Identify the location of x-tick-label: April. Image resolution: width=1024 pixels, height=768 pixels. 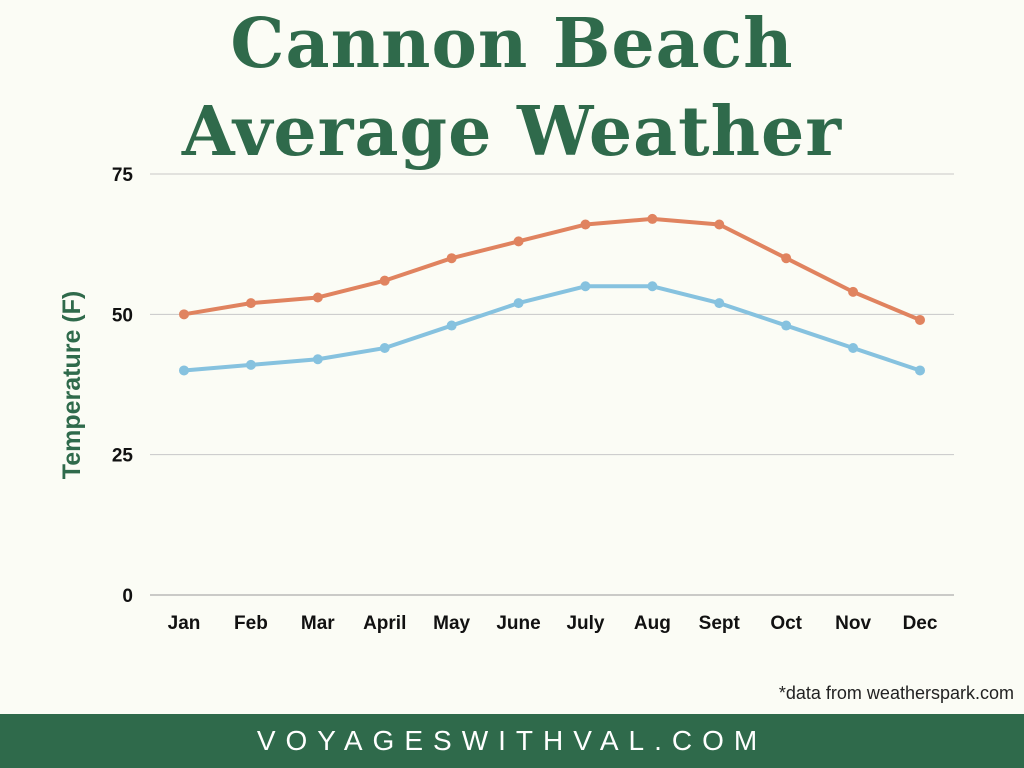
(384, 623).